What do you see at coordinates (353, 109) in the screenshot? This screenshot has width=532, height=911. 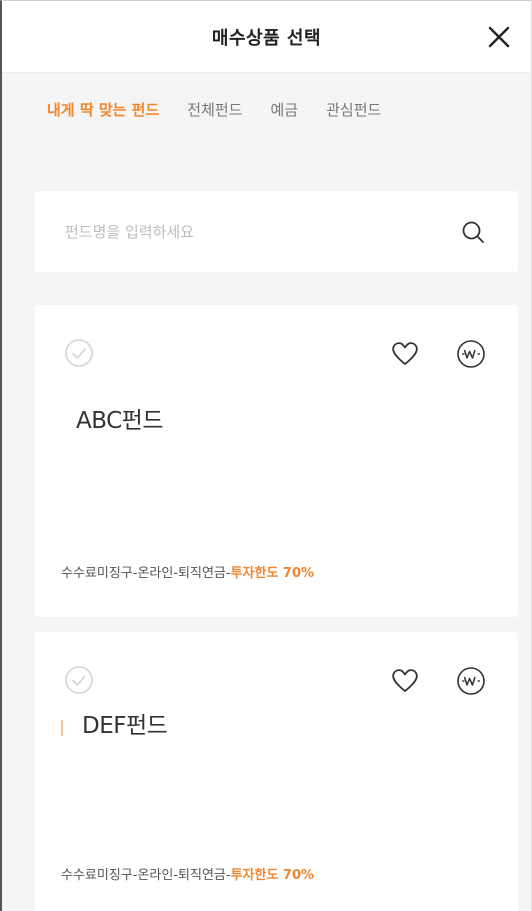 I see `tab-favorite-funds: 관심펀드` at bounding box center [353, 109].